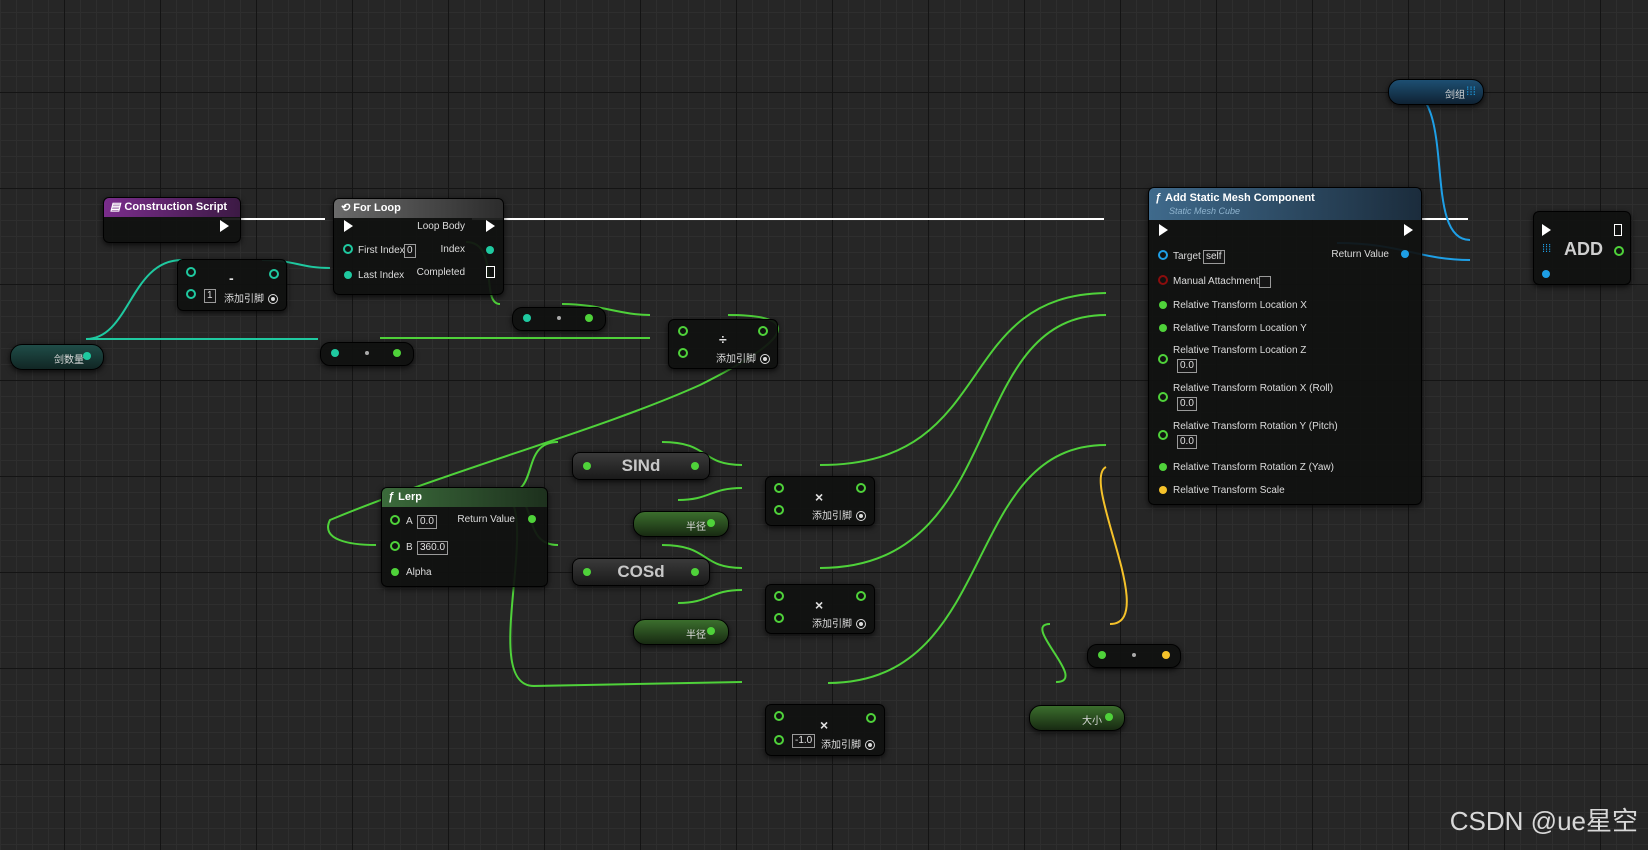  What do you see at coordinates (839, 514) in the screenshot?
I see `multiply-sin-add-pin-button: 添加引脚` at bounding box center [839, 514].